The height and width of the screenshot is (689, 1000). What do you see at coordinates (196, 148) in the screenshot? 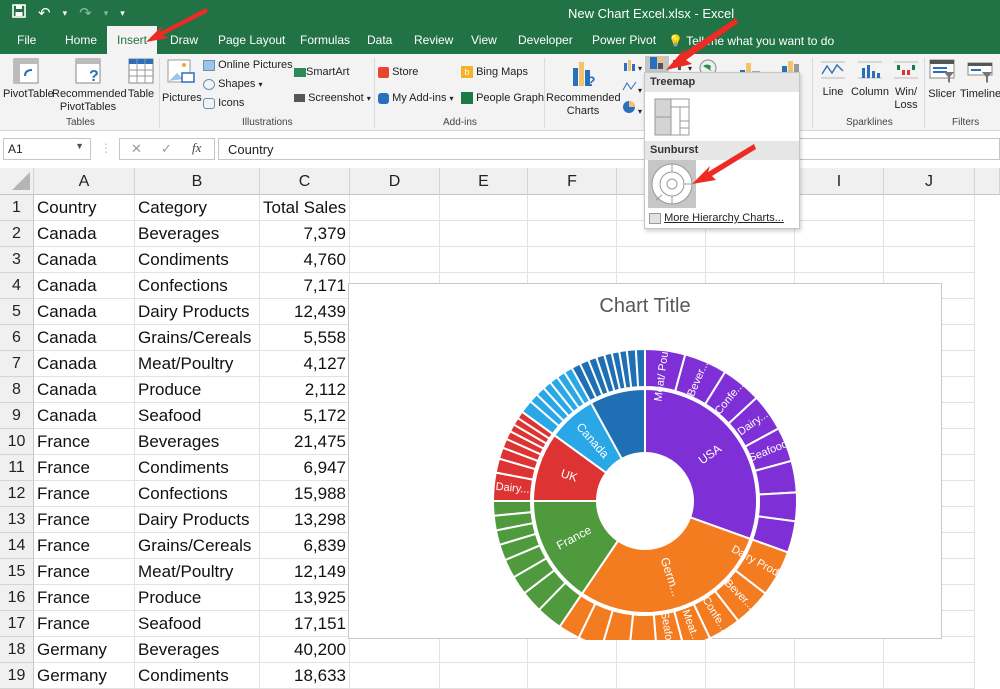
I see `insert-function-icon: fx` at bounding box center [196, 148].